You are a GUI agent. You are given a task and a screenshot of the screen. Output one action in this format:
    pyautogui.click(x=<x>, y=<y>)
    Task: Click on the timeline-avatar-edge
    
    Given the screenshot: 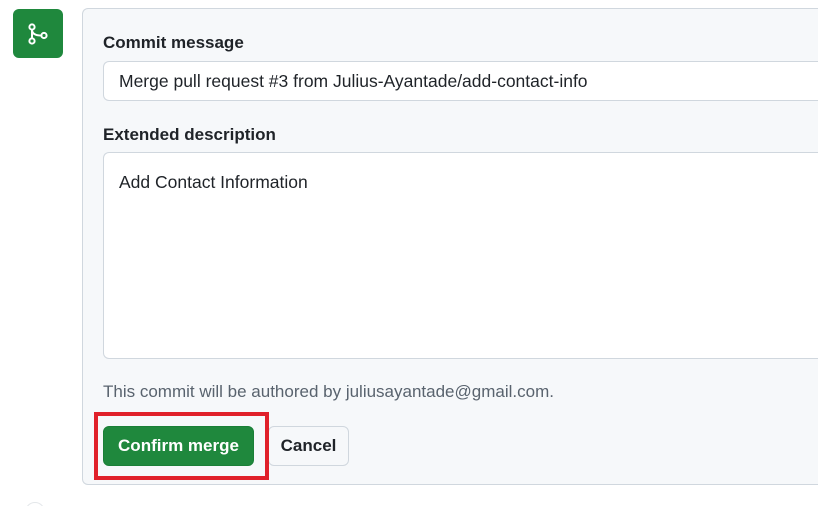 What is the action you would take?
    pyautogui.click(x=35, y=504)
    